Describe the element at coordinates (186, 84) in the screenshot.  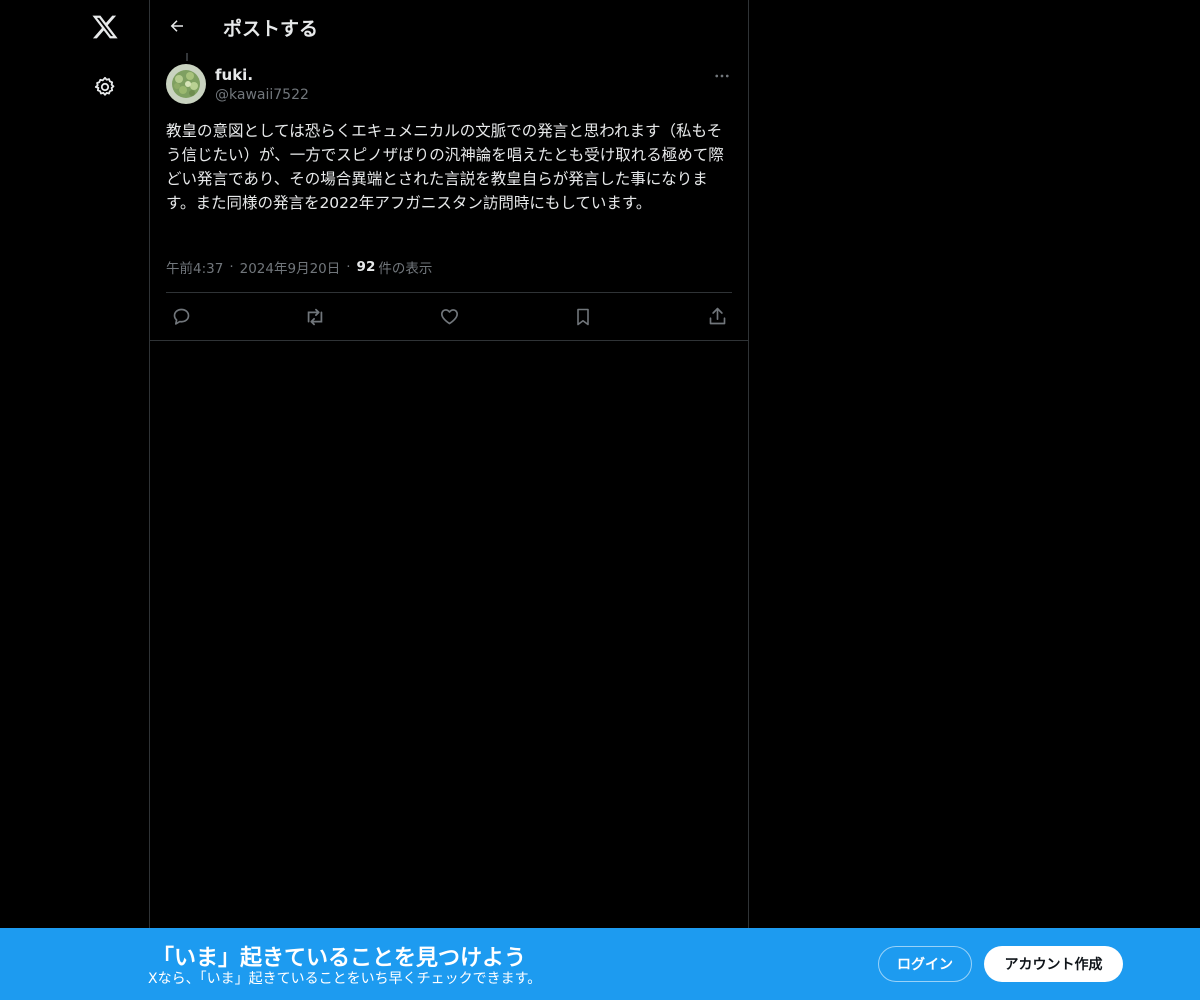
I see `avatar` at that location.